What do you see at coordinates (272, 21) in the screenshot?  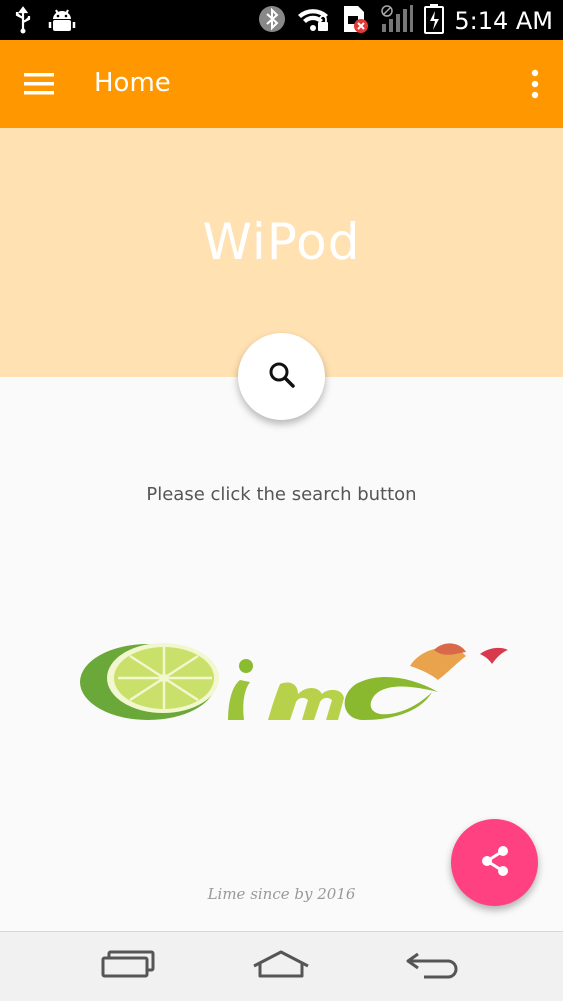 I see `bluetooth-icon` at bounding box center [272, 21].